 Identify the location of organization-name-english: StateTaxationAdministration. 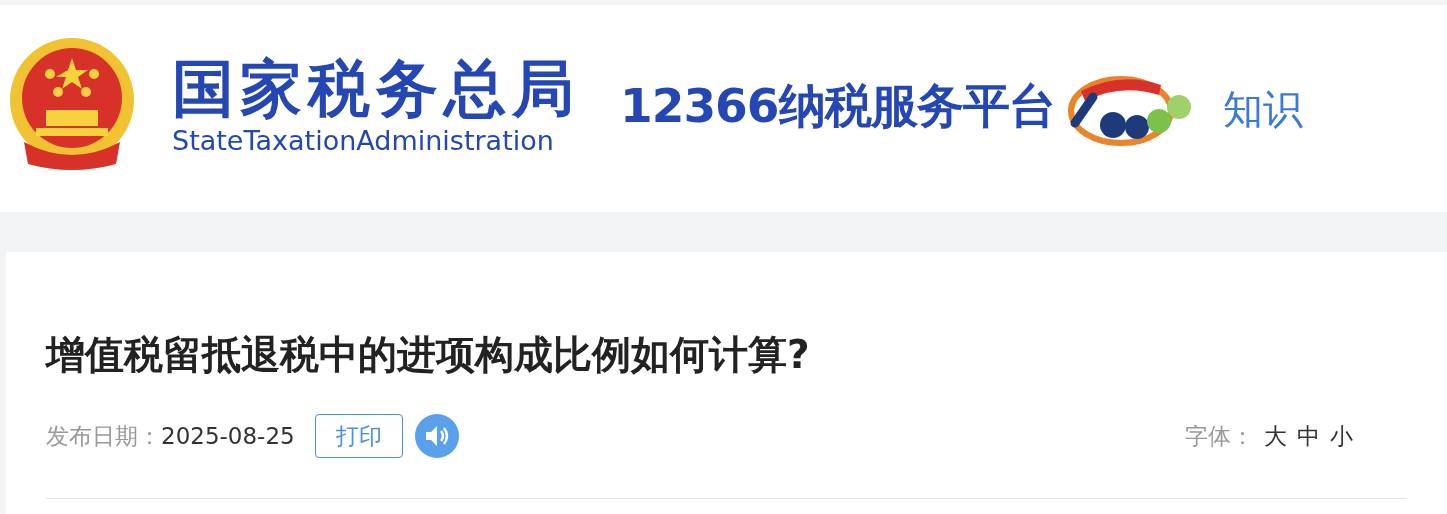
(363, 140).